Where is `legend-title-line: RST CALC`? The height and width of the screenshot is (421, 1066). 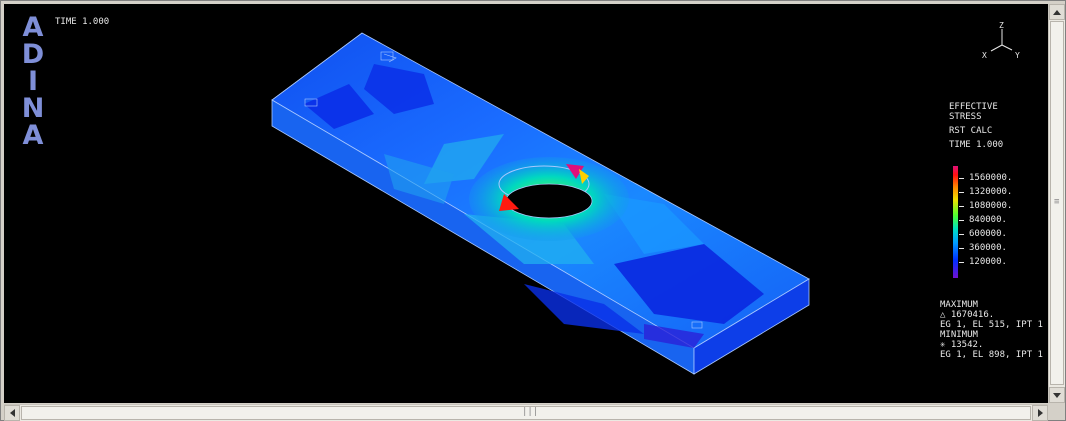
legend-title-line: RST CALC is located at coordinates (971, 131).